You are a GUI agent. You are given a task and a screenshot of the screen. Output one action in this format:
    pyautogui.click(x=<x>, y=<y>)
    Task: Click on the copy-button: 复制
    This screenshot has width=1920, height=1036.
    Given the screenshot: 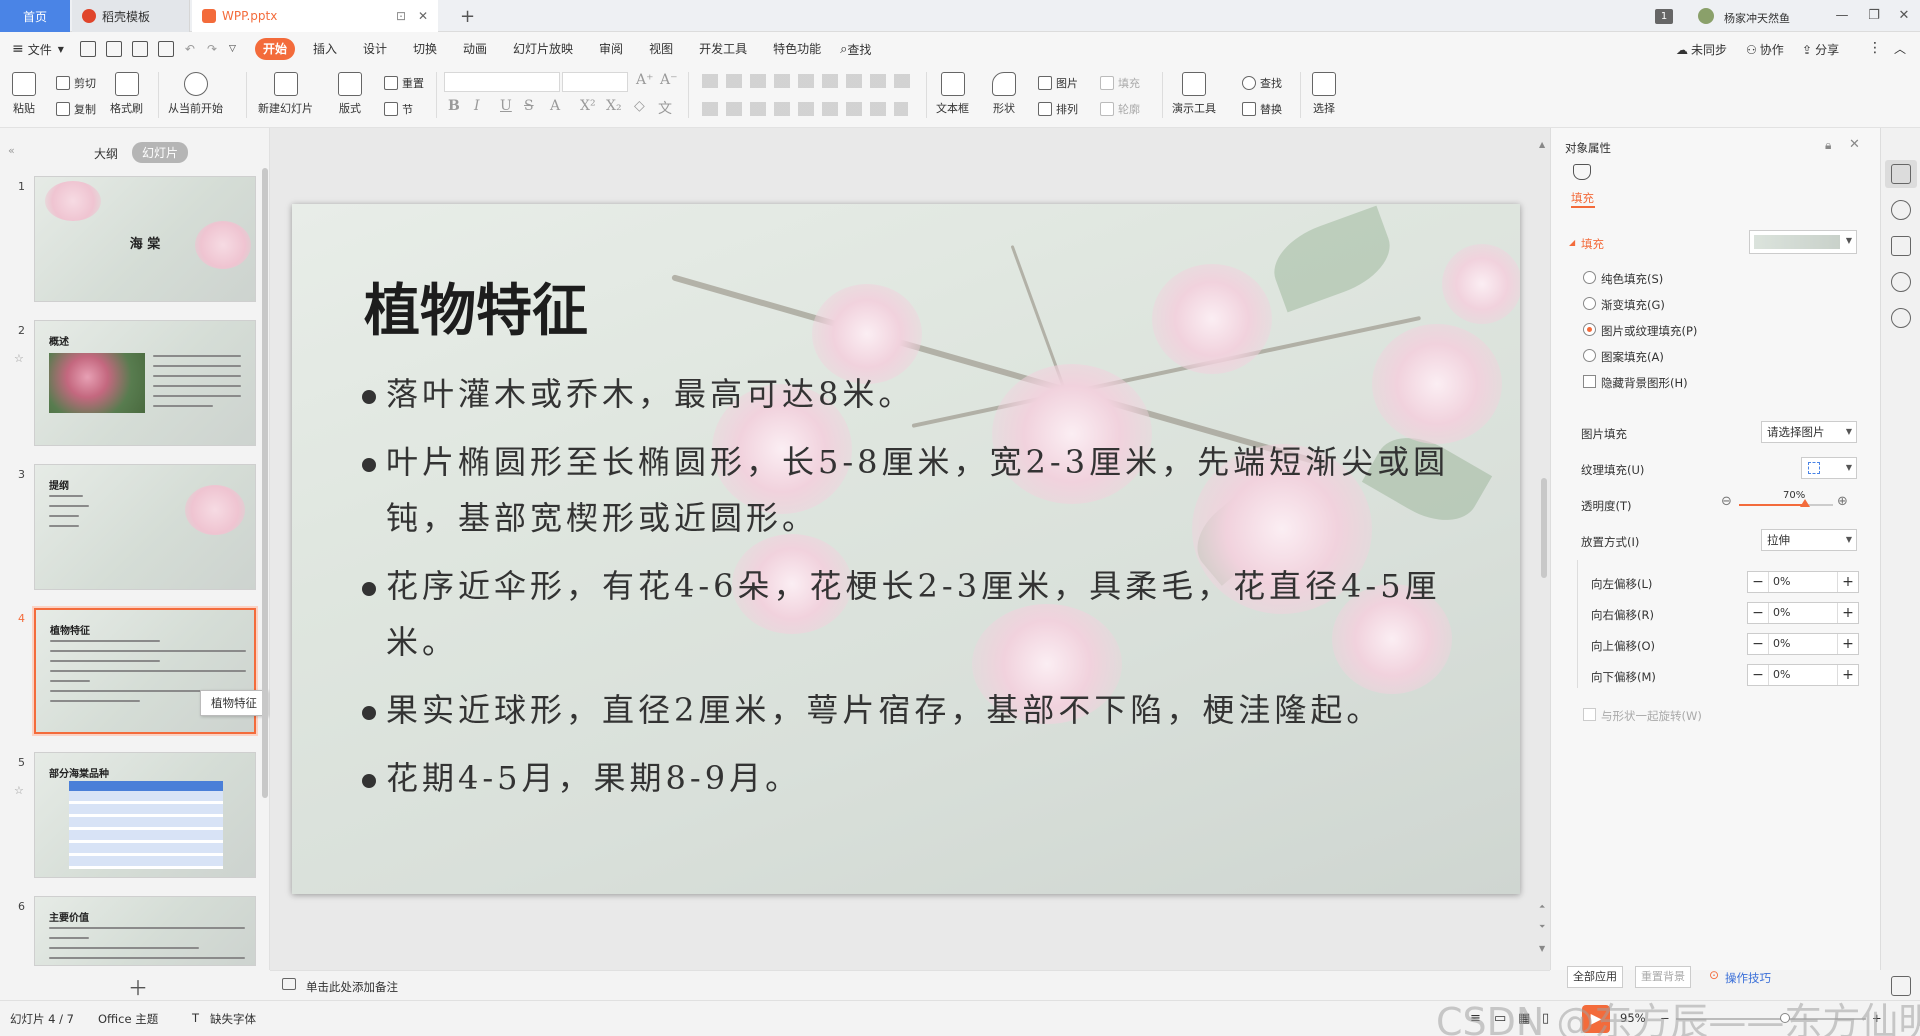 What is the action you would take?
    pyautogui.click(x=76, y=109)
    